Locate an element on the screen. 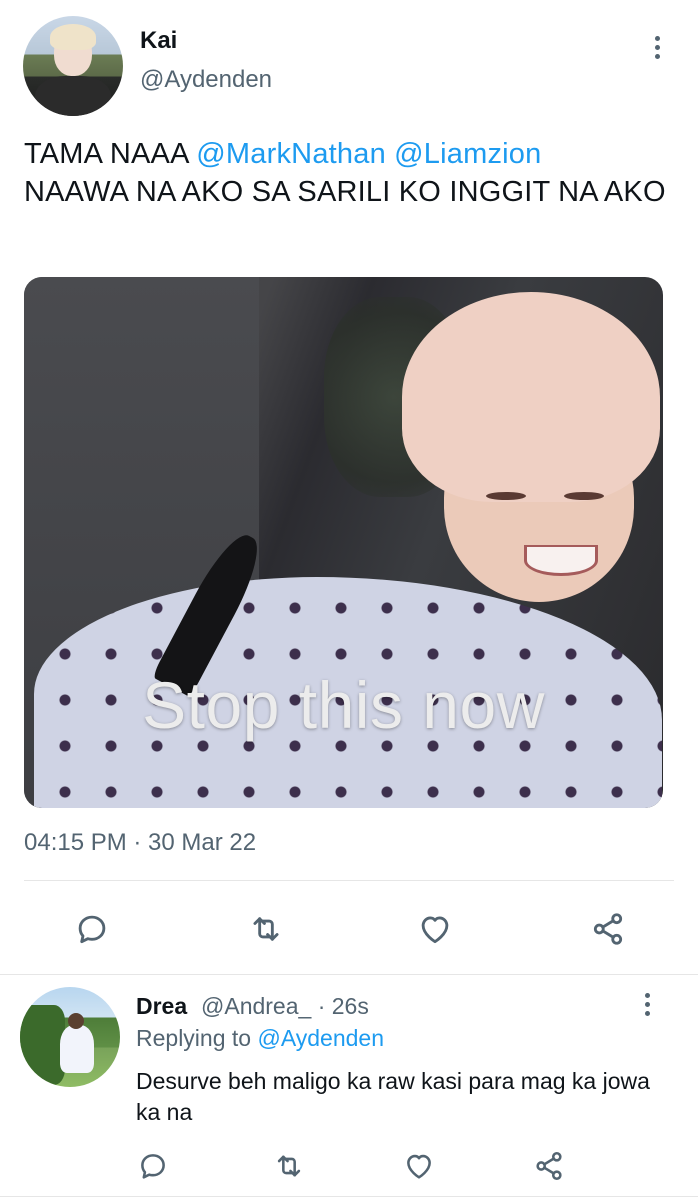 The image size is (698, 1200). replying-to-line: Replying to @Aydenden is located at coordinates (260, 1038).